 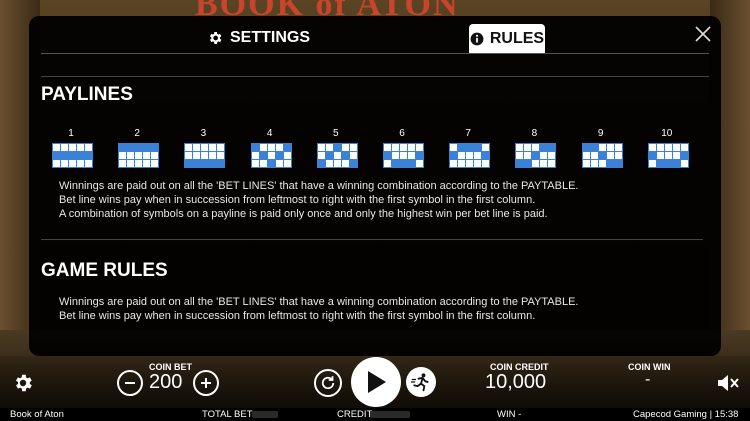 I want to click on modal-tabs: SETTINGS RULES, so click(x=375, y=38).